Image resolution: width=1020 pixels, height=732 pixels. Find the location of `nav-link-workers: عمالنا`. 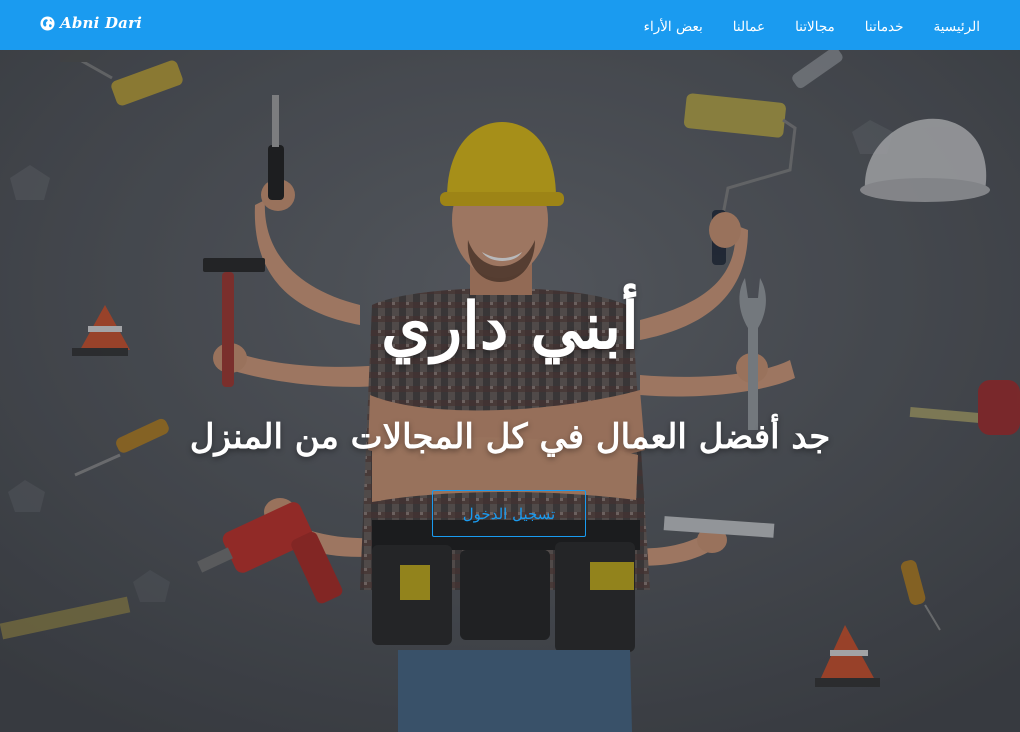

nav-link-workers: عمالنا is located at coordinates (749, 27).